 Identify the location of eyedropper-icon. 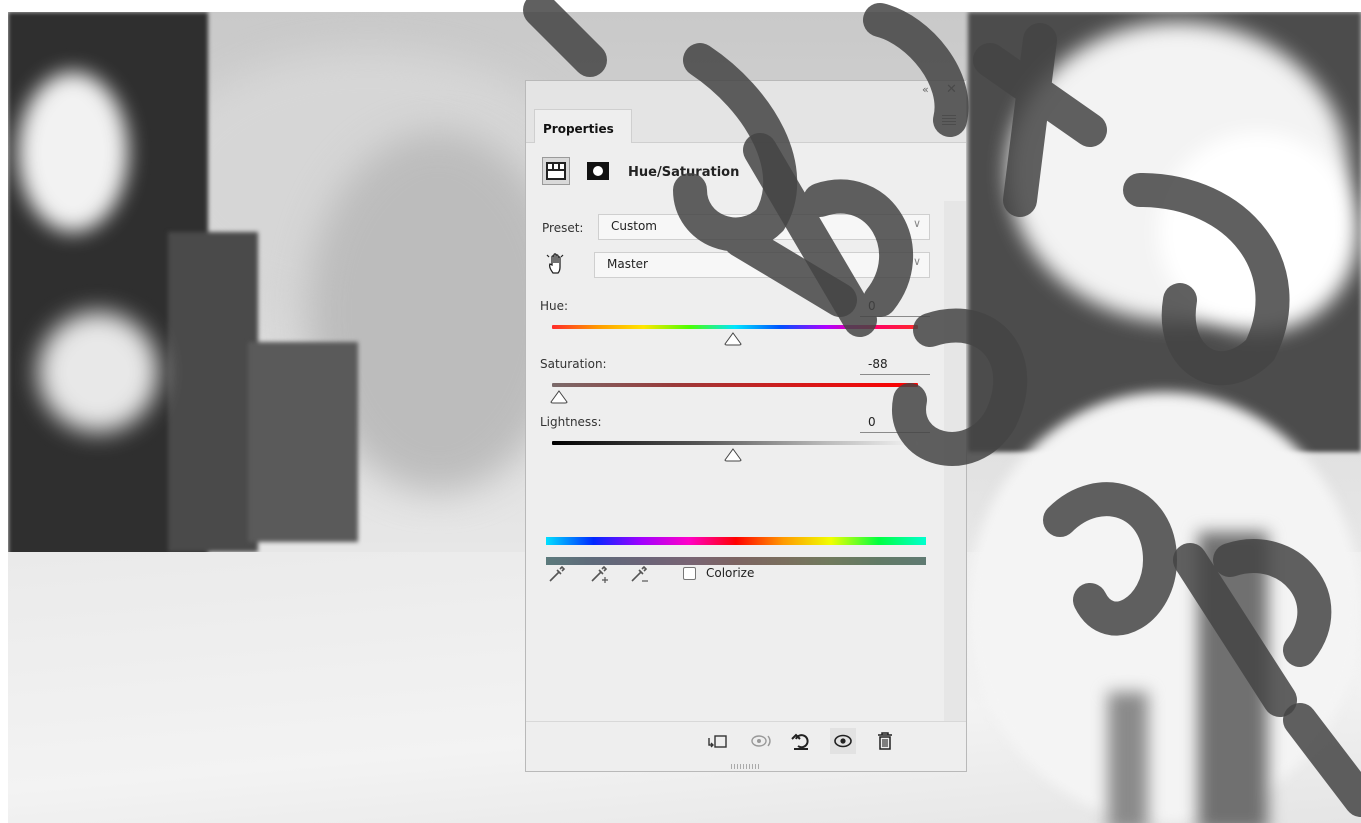
(557, 574).